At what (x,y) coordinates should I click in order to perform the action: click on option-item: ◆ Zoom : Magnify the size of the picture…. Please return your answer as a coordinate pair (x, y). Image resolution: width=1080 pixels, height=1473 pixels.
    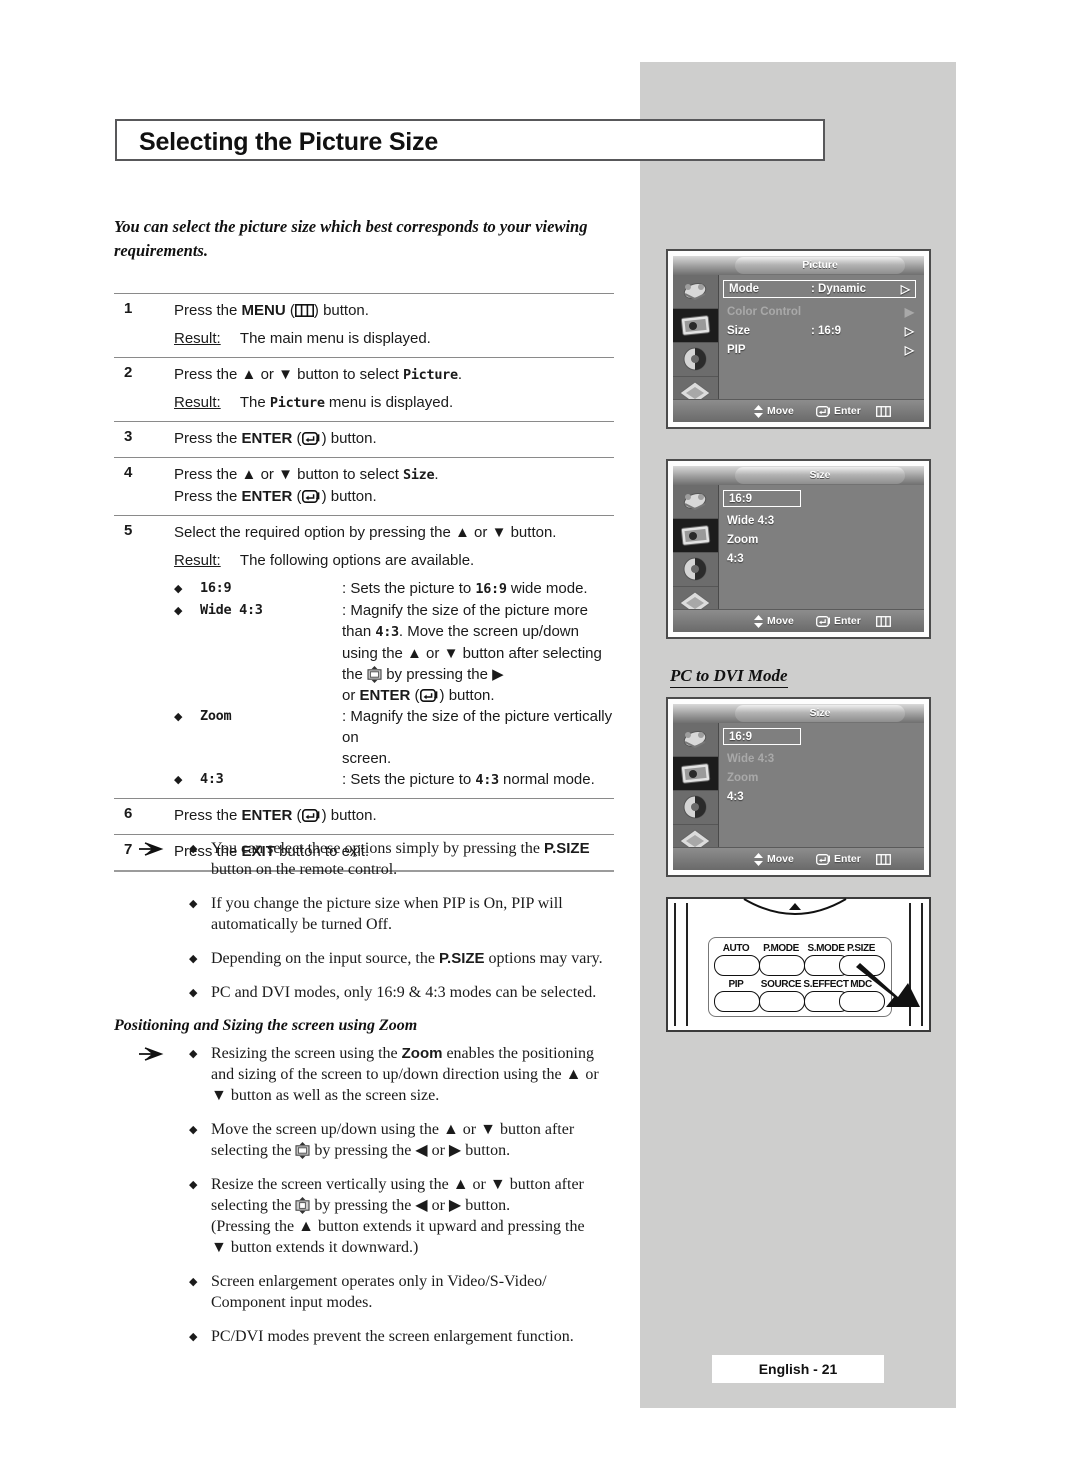
    Looking at the image, I should click on (394, 737).